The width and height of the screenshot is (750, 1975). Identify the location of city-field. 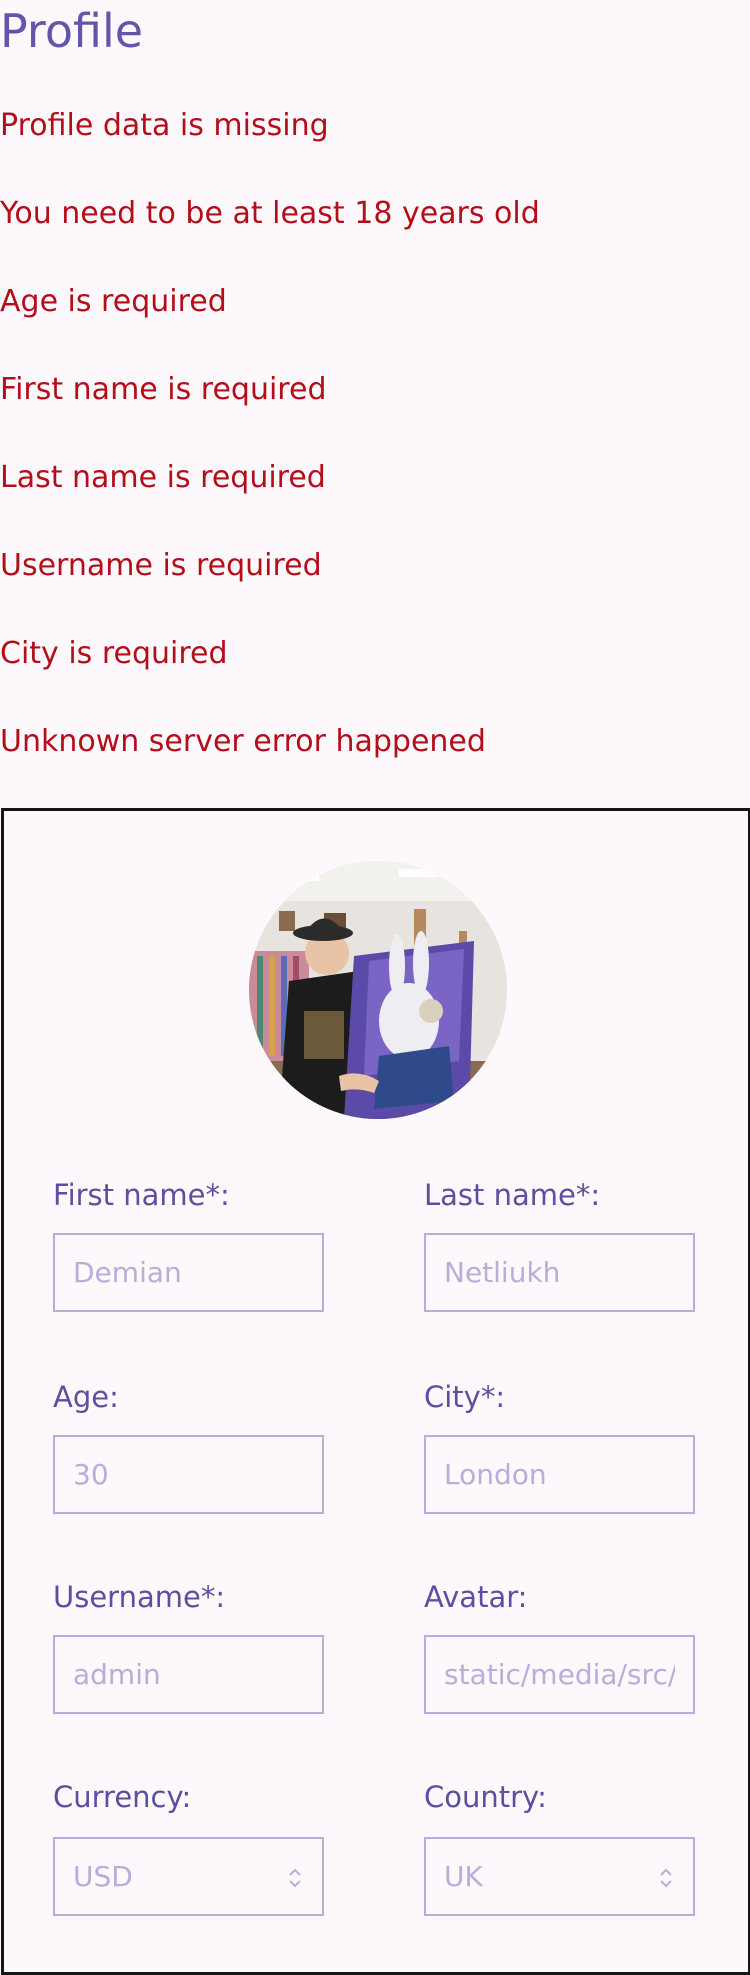
(559, 1474).